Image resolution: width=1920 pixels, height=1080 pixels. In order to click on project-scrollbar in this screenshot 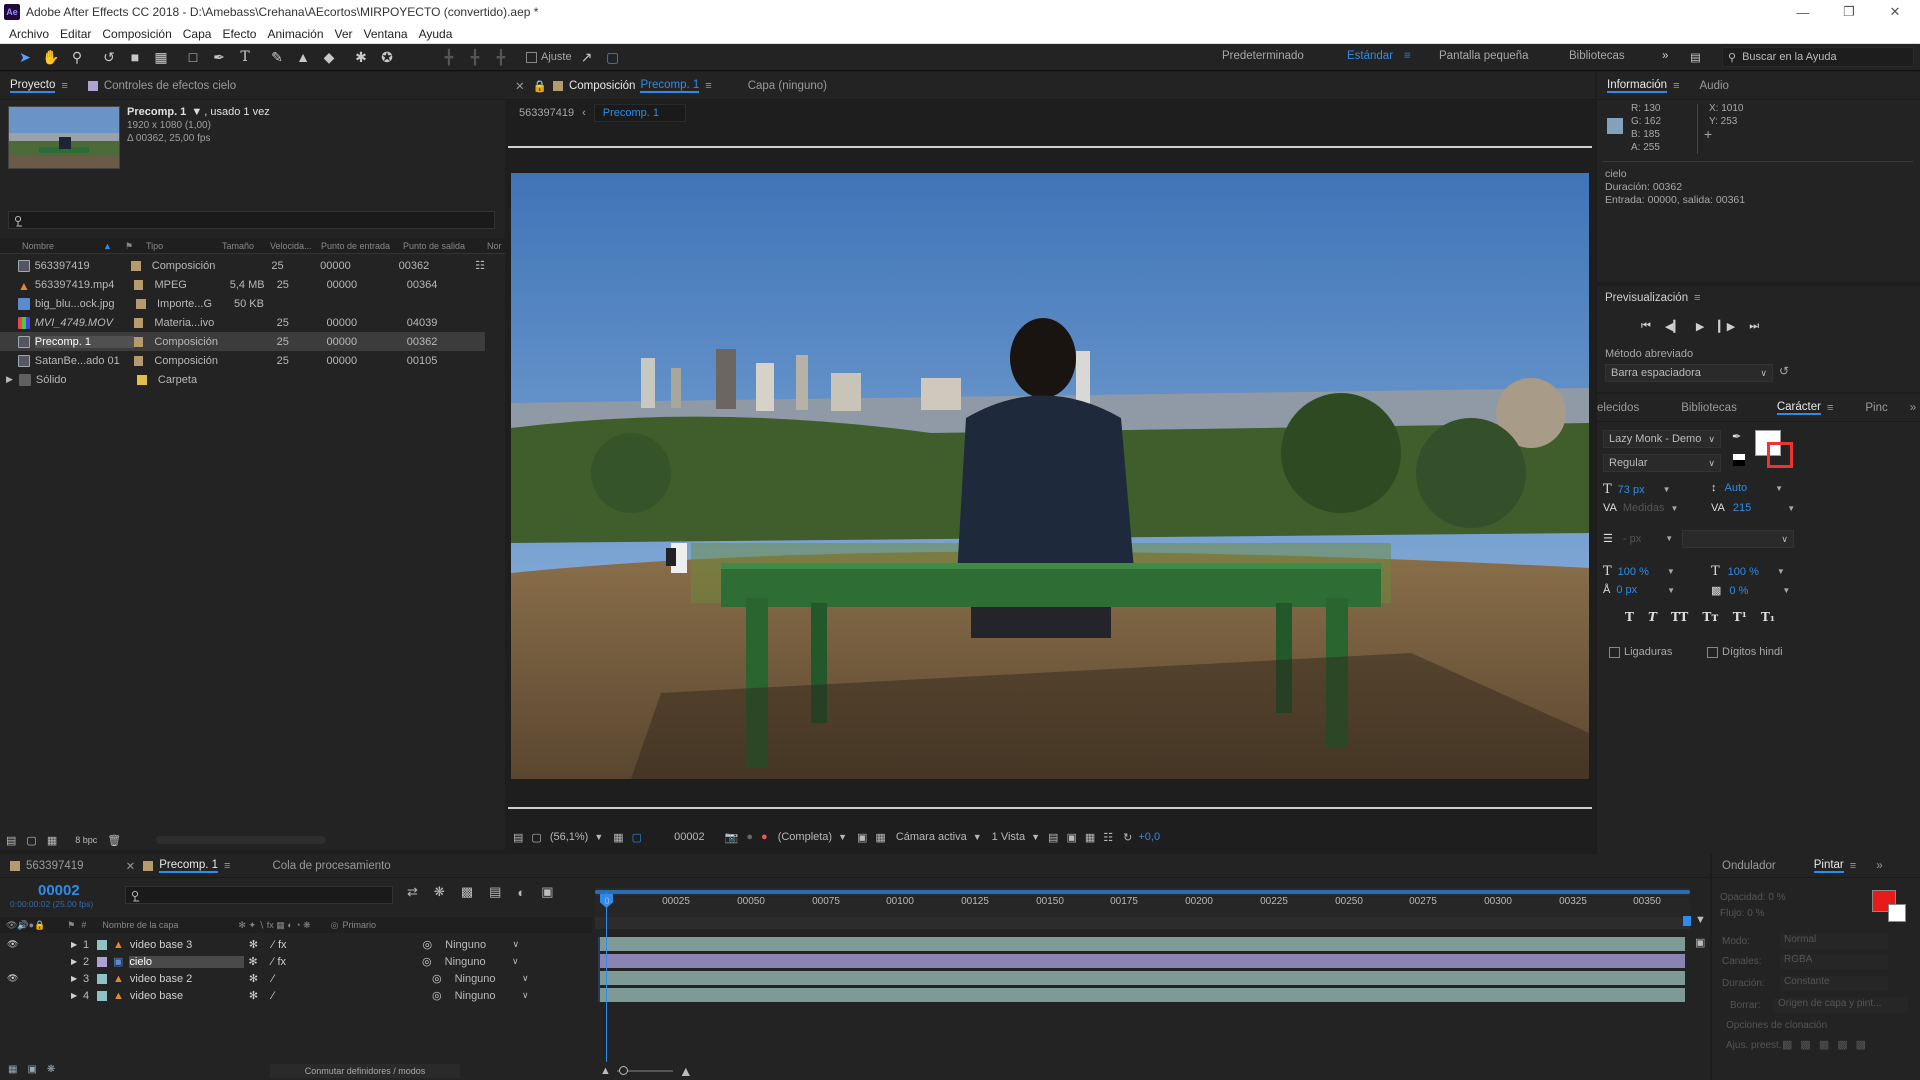, I will do `click(241, 840)`.